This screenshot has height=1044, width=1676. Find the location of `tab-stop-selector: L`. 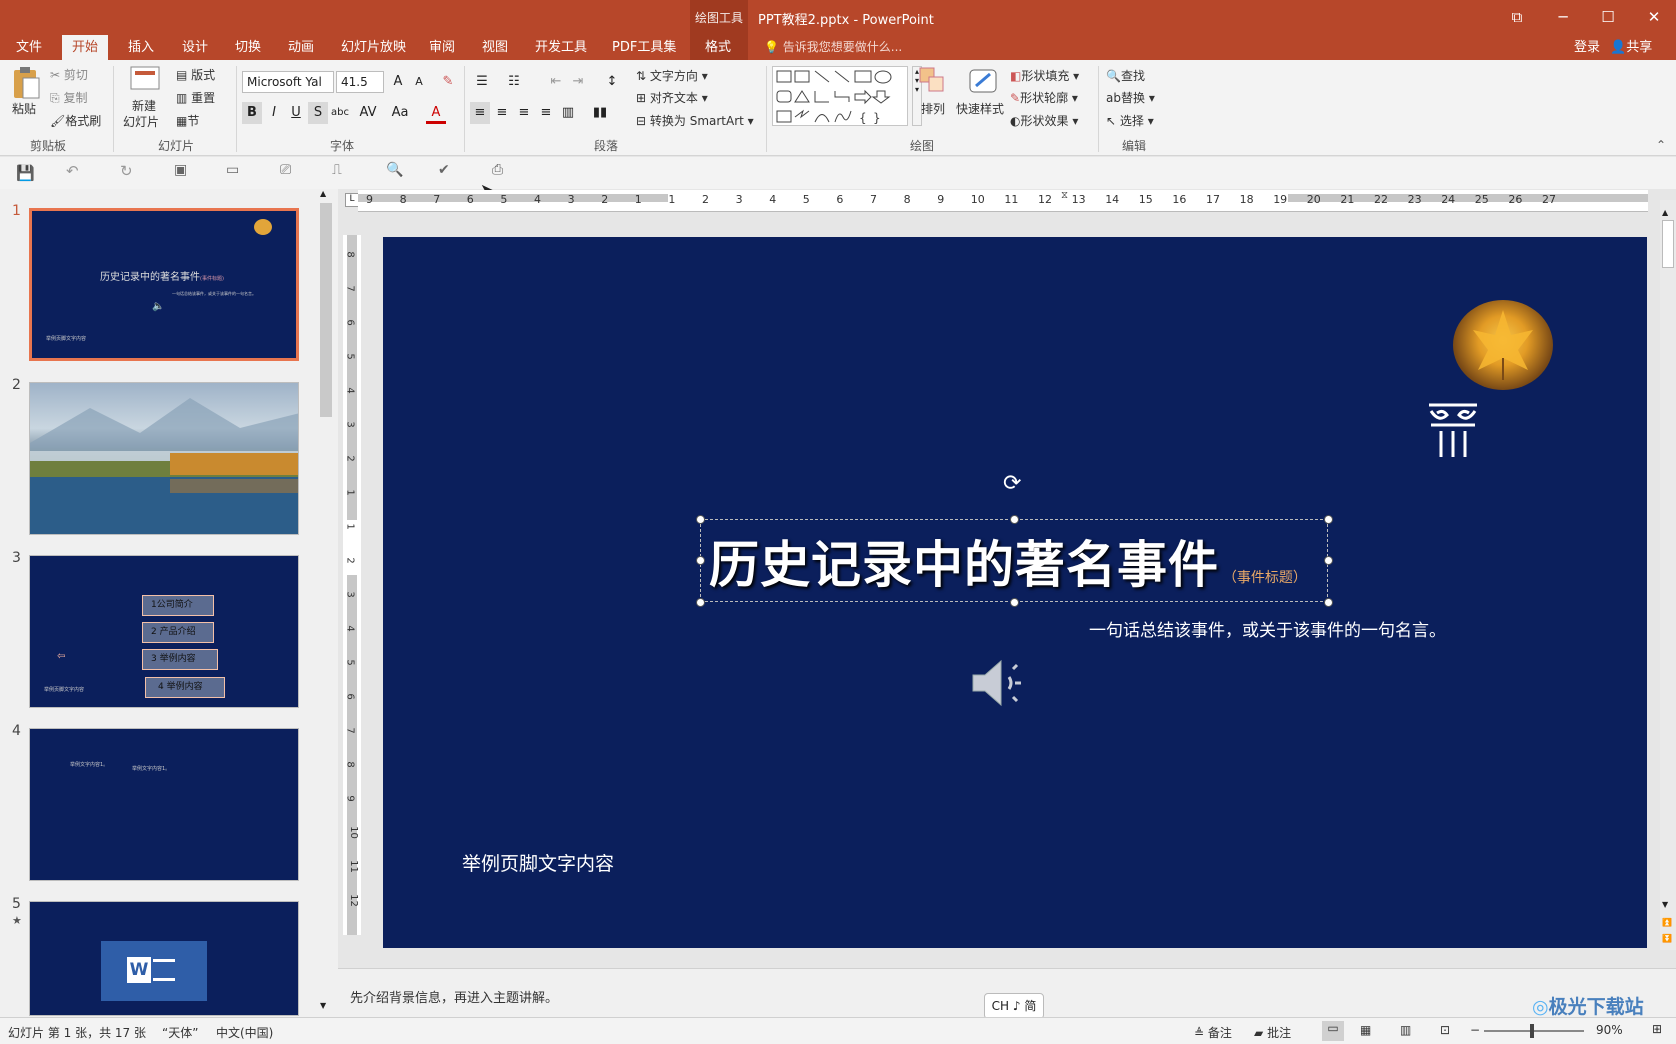

tab-stop-selector: L is located at coordinates (352, 200).